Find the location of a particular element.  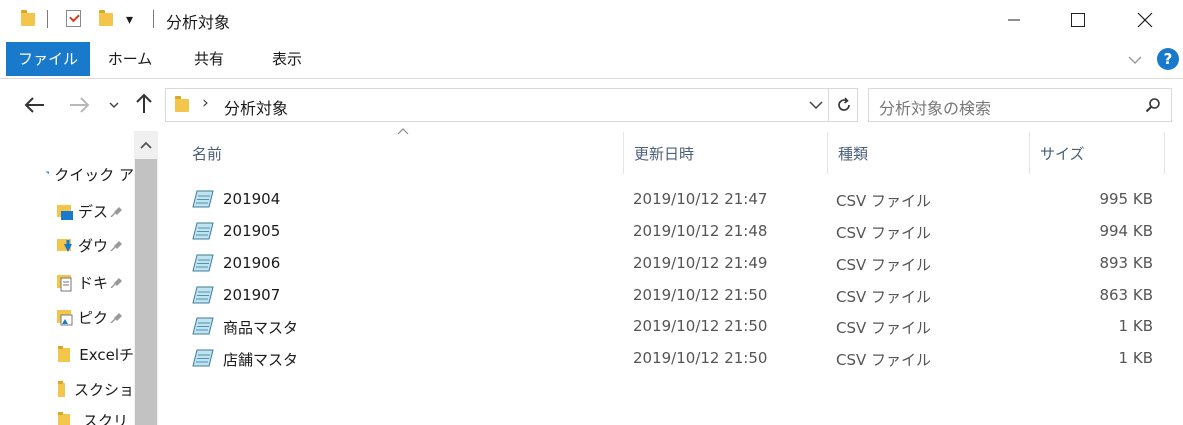

file-size: 995 KB is located at coordinates (1126, 199).